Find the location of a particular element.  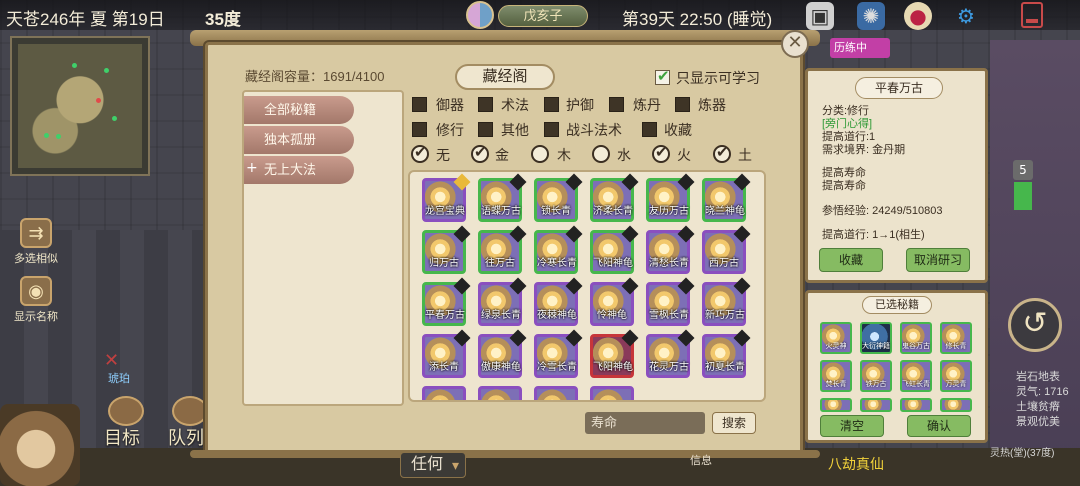

selected-book: 鬼谷万古 is located at coordinates (916, 338).